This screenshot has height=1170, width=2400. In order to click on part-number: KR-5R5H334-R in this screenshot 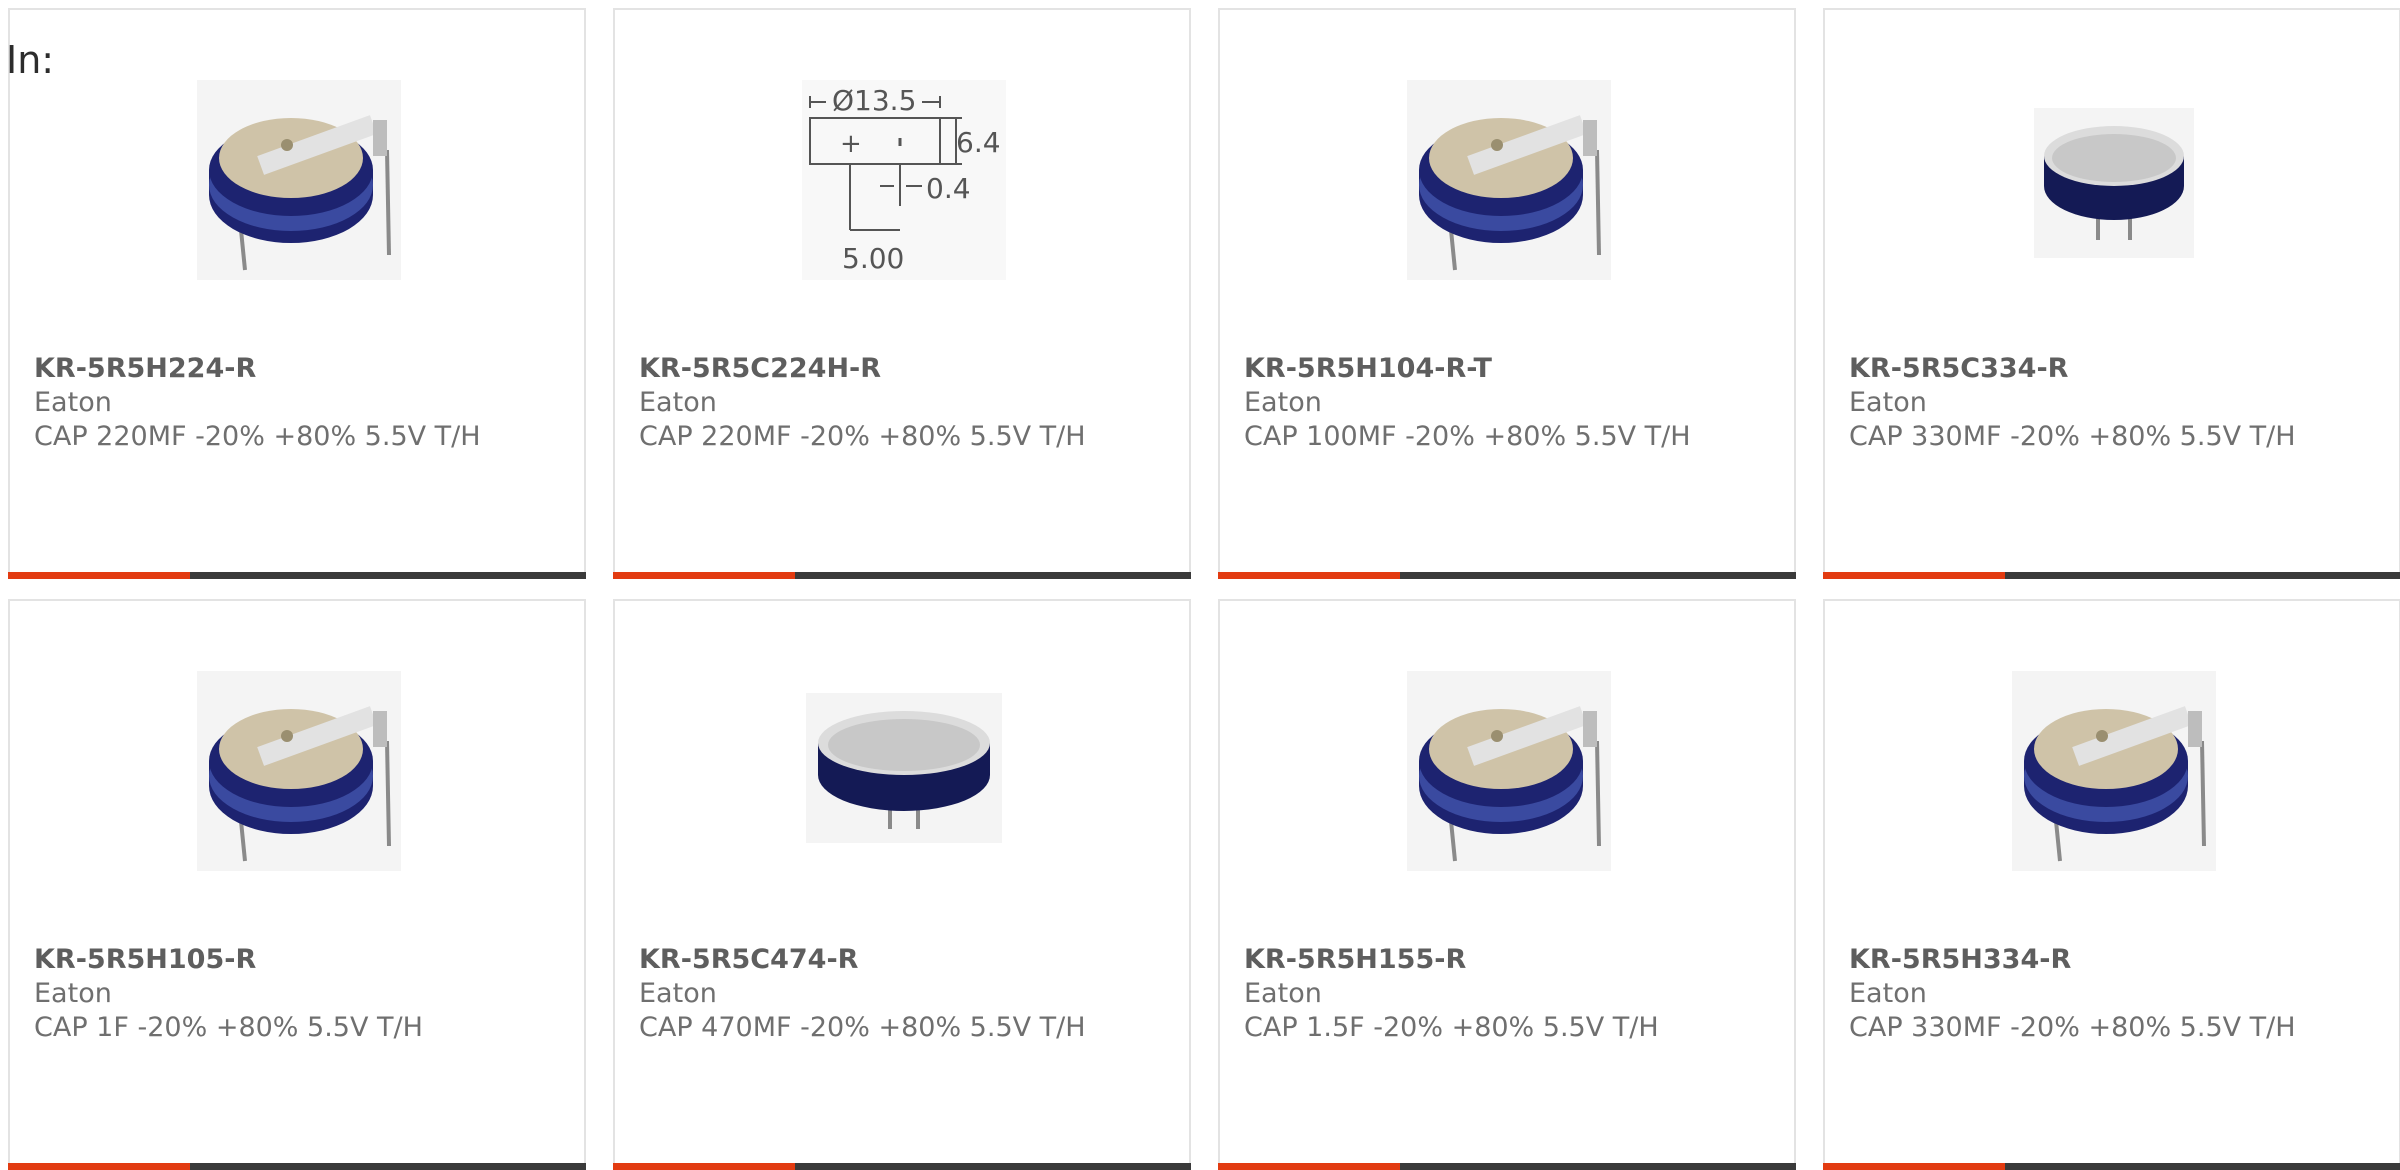, I will do `click(2114, 960)`.